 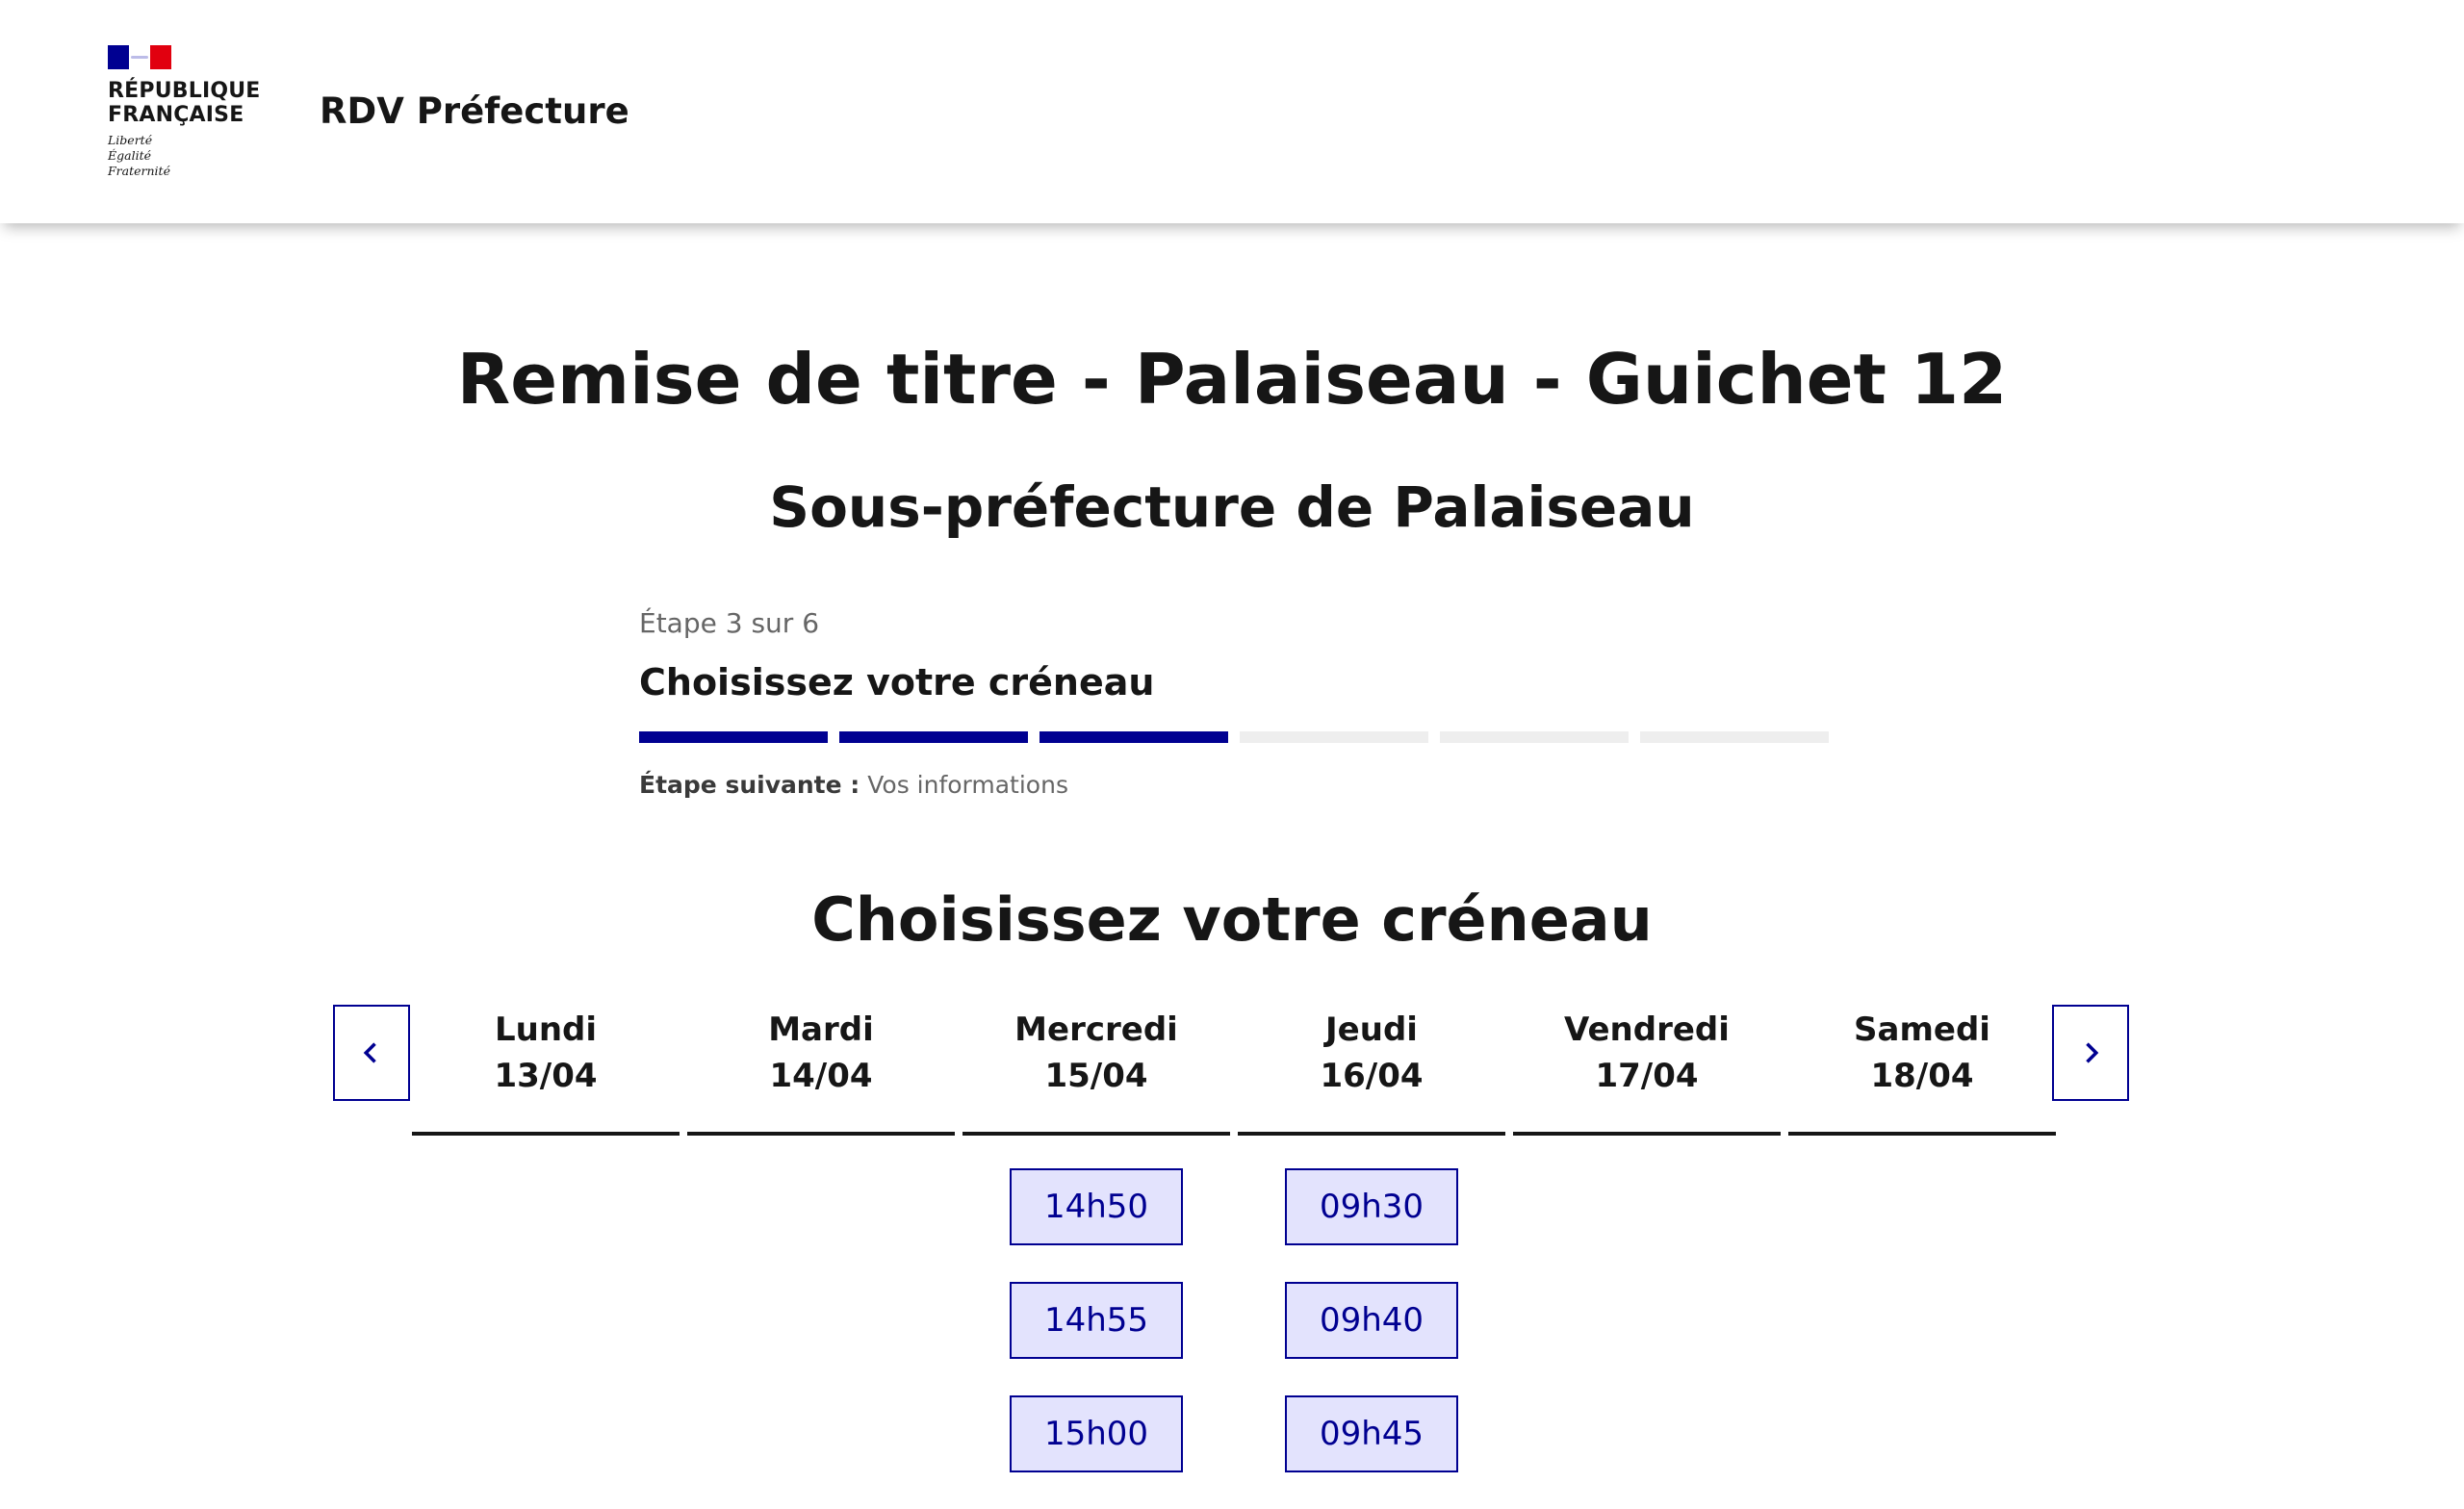 I want to click on french-flag-icon, so click(x=139, y=57).